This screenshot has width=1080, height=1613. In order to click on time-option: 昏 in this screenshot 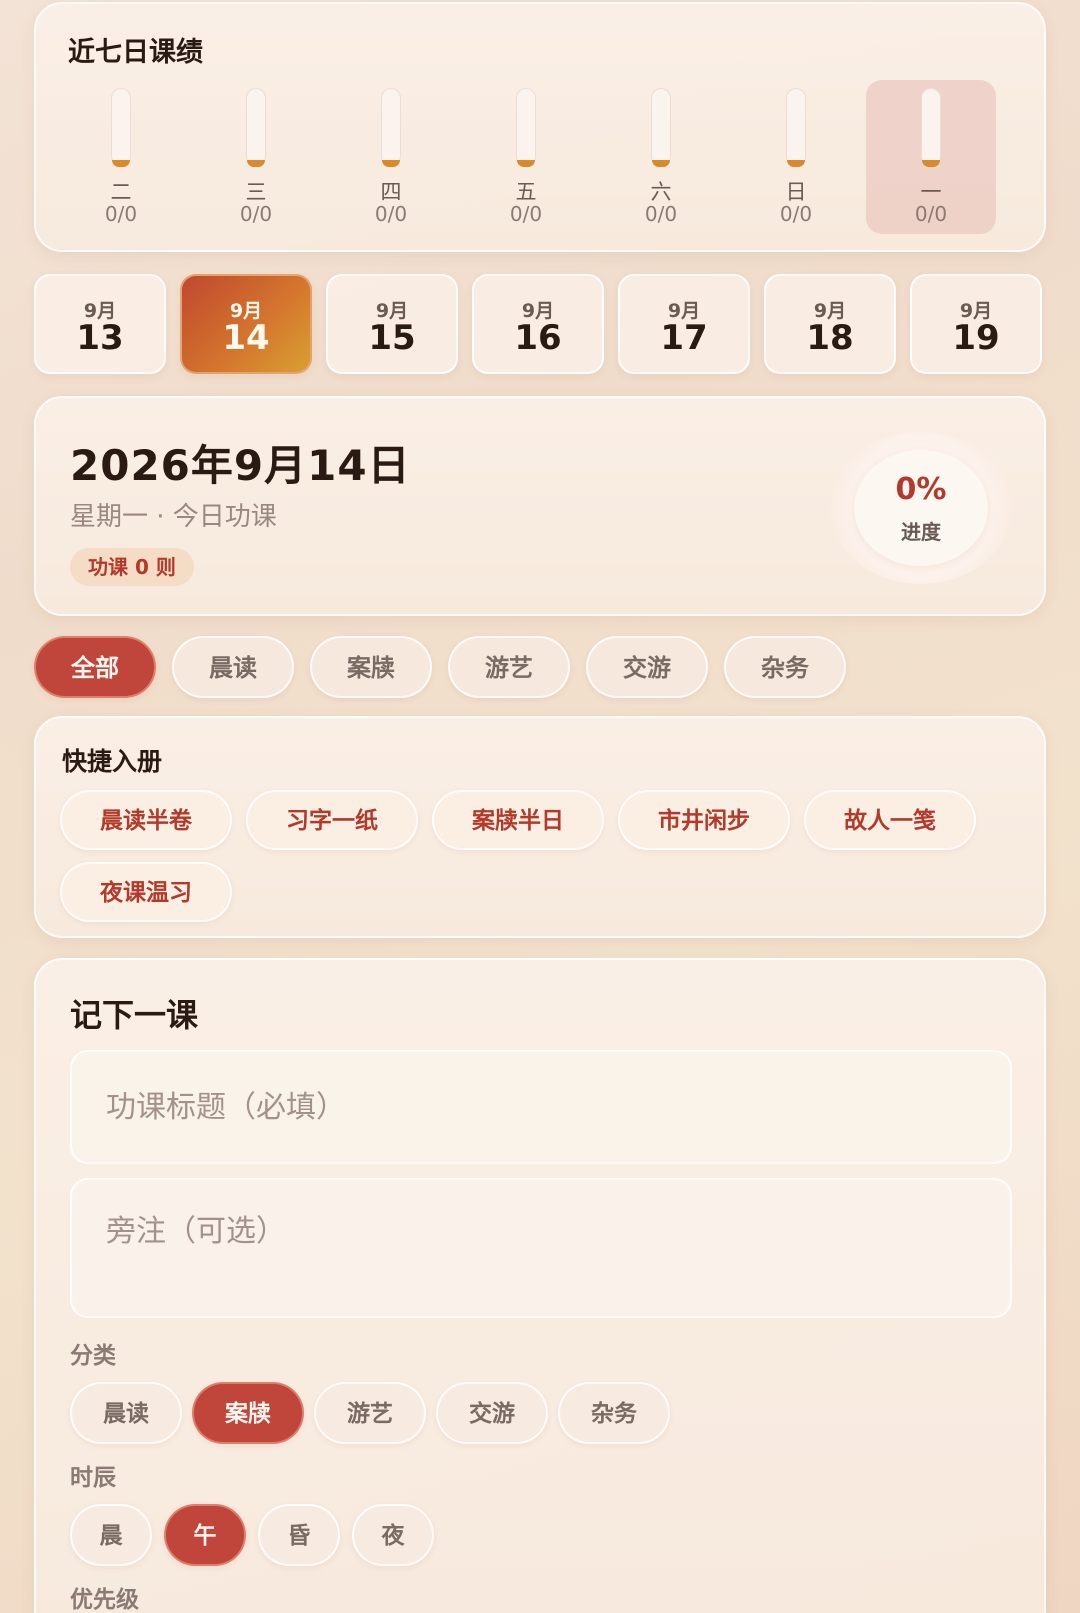, I will do `click(299, 1535)`.